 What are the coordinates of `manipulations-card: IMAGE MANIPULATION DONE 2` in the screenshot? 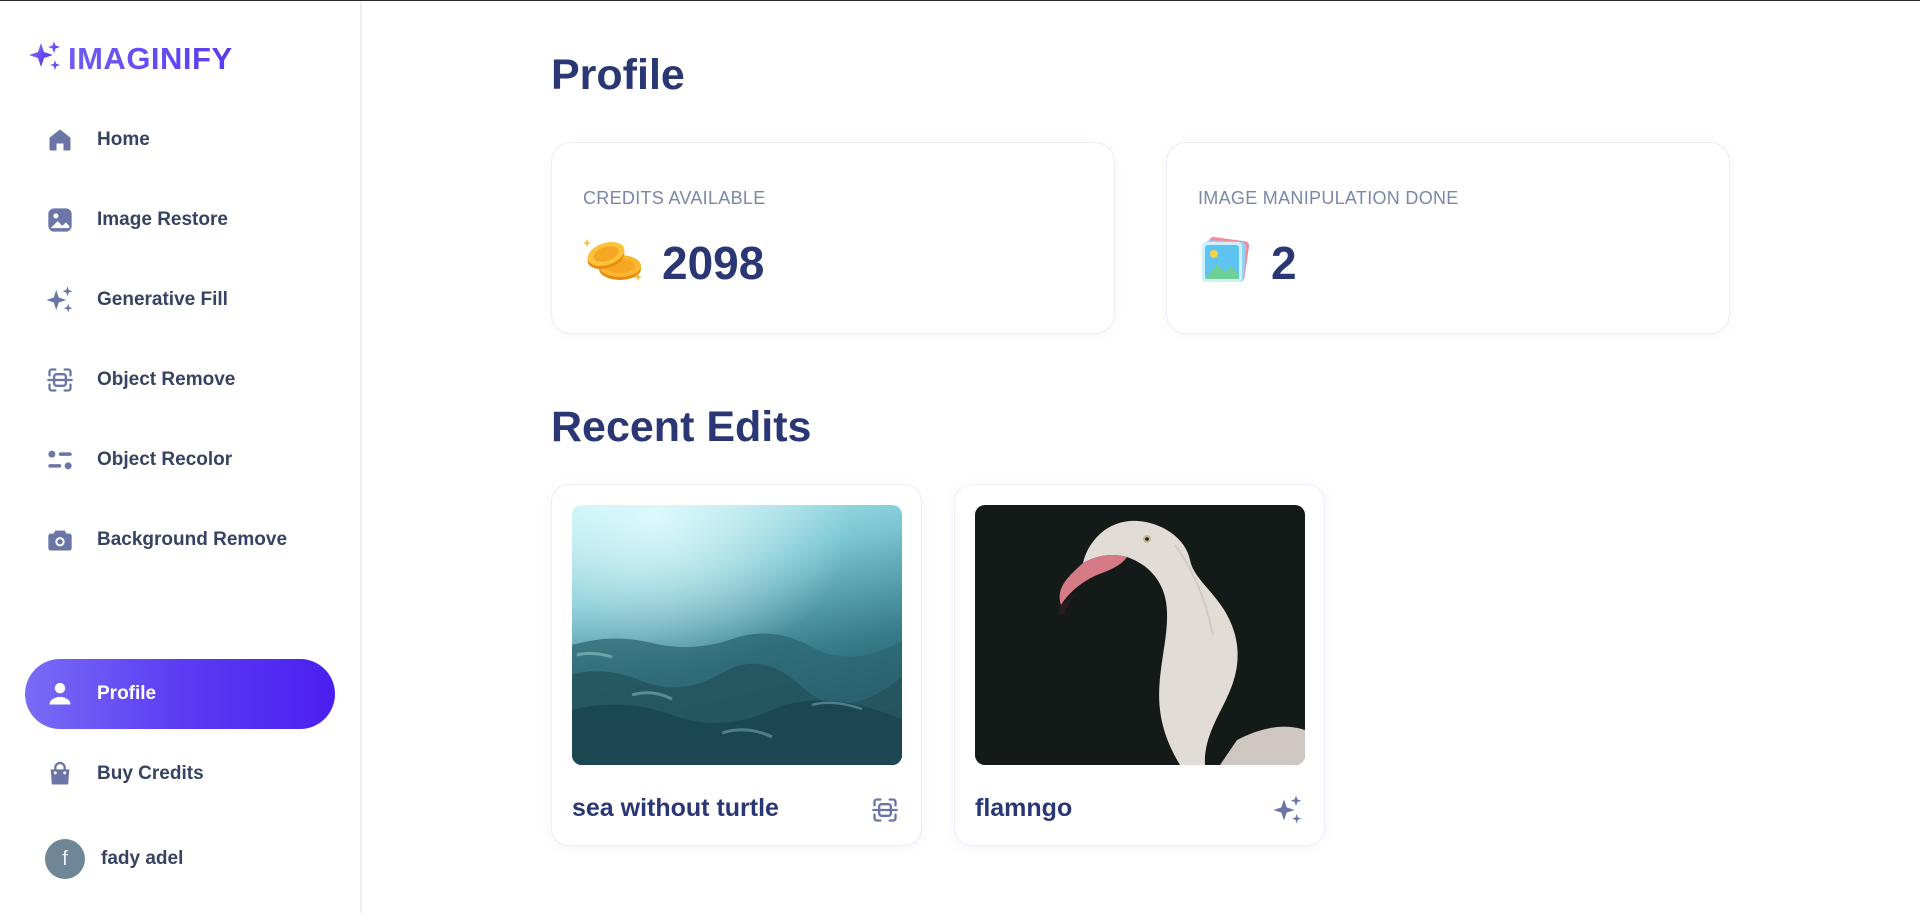 It's located at (1448, 238).